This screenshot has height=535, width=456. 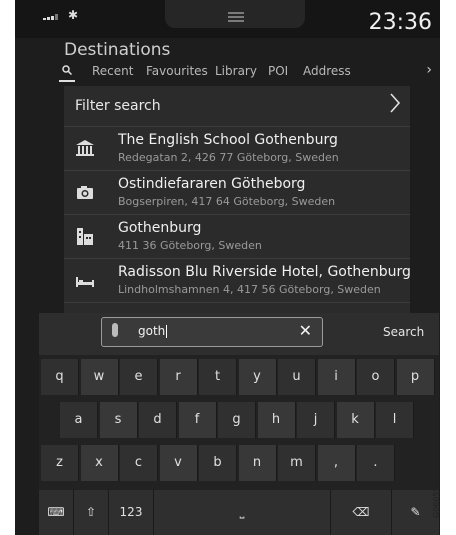 What do you see at coordinates (235, 14) in the screenshot?
I see `pull-down-handle` at bounding box center [235, 14].